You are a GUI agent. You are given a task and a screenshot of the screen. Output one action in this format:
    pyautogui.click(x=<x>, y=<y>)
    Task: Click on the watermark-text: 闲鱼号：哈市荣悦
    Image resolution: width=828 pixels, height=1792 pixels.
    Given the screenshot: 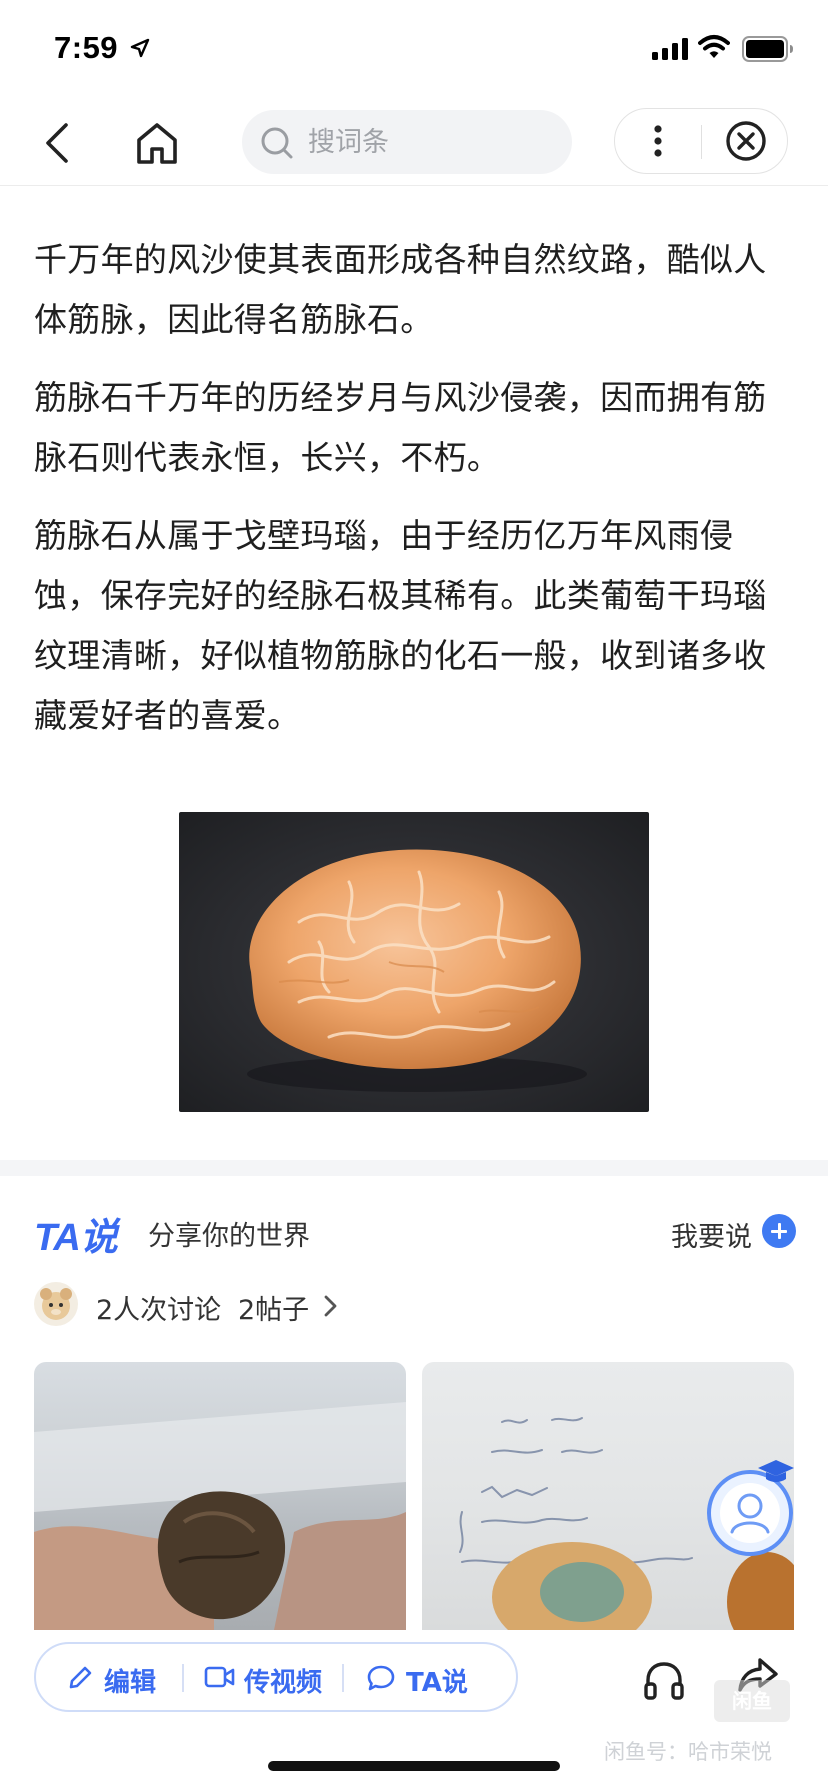 What is the action you would take?
    pyautogui.click(x=688, y=1752)
    